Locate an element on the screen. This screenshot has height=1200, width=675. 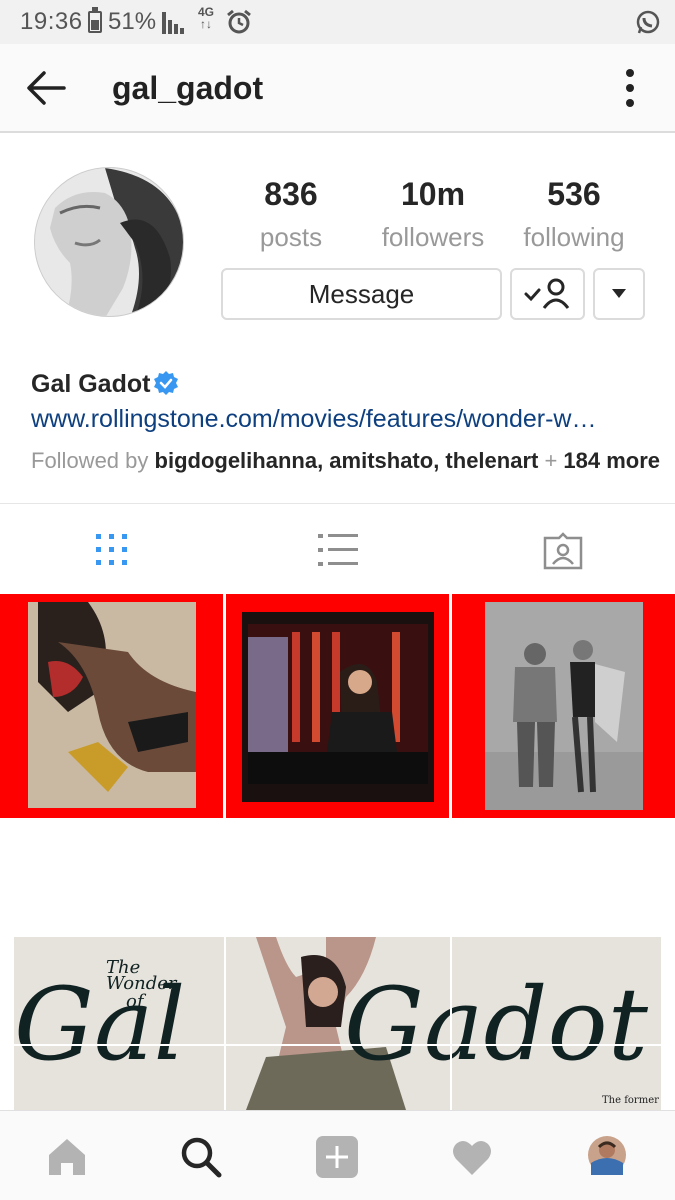
profile-full-name: Gal Gadot is located at coordinates (91, 384).